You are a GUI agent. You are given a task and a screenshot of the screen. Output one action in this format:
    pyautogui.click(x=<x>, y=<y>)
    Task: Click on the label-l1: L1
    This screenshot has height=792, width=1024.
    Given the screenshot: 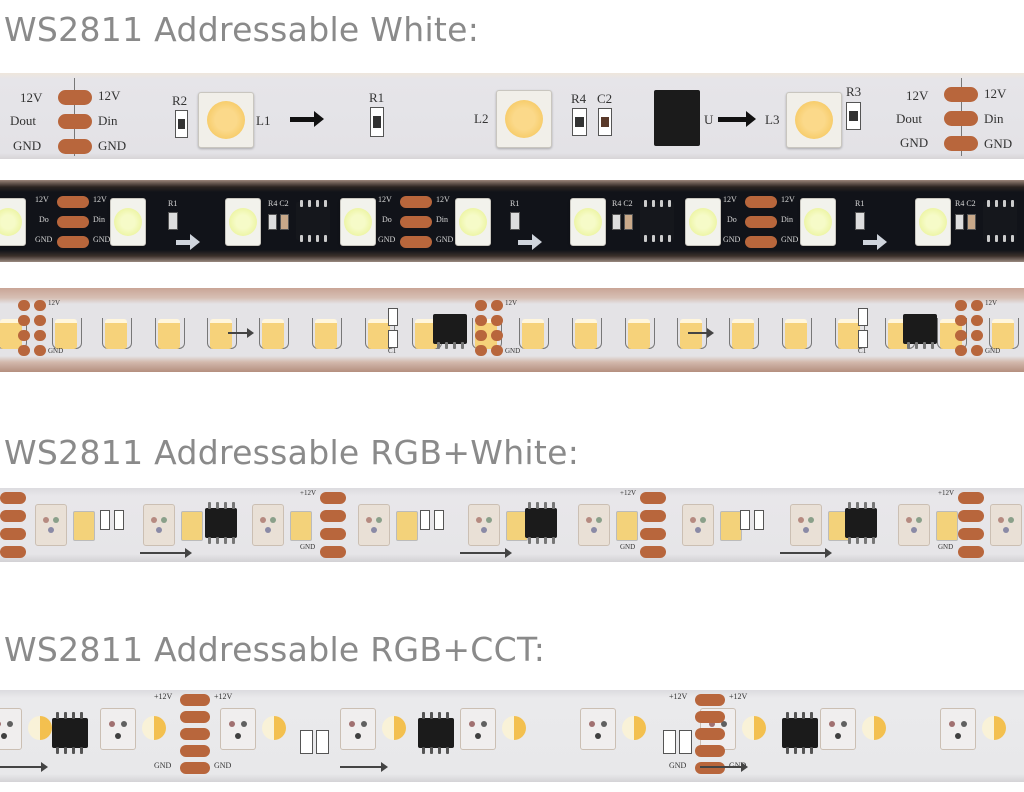 What is the action you would take?
    pyautogui.click(x=263, y=120)
    